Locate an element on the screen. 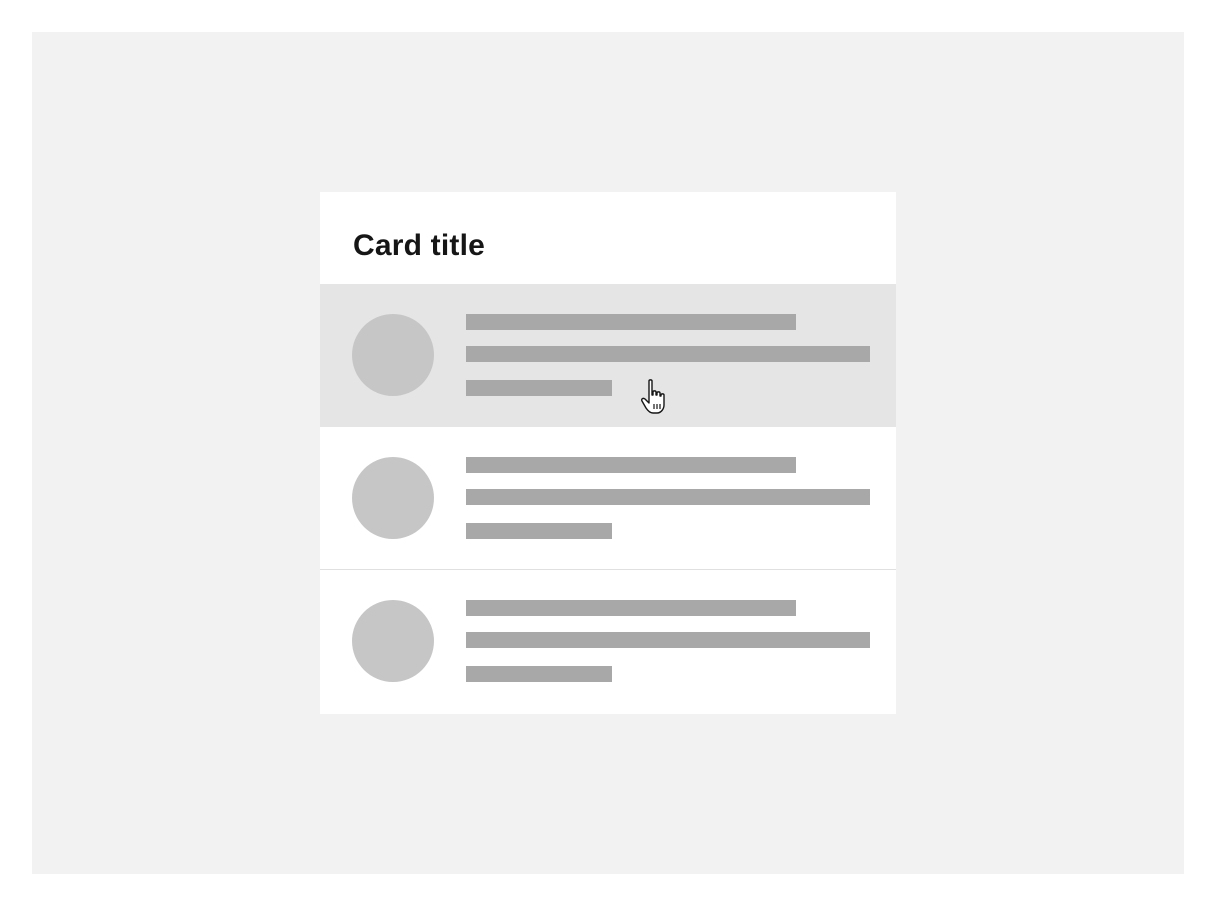 The width and height of the screenshot is (1216, 912). hand-pointer-cursor-icon is located at coordinates (653, 396).